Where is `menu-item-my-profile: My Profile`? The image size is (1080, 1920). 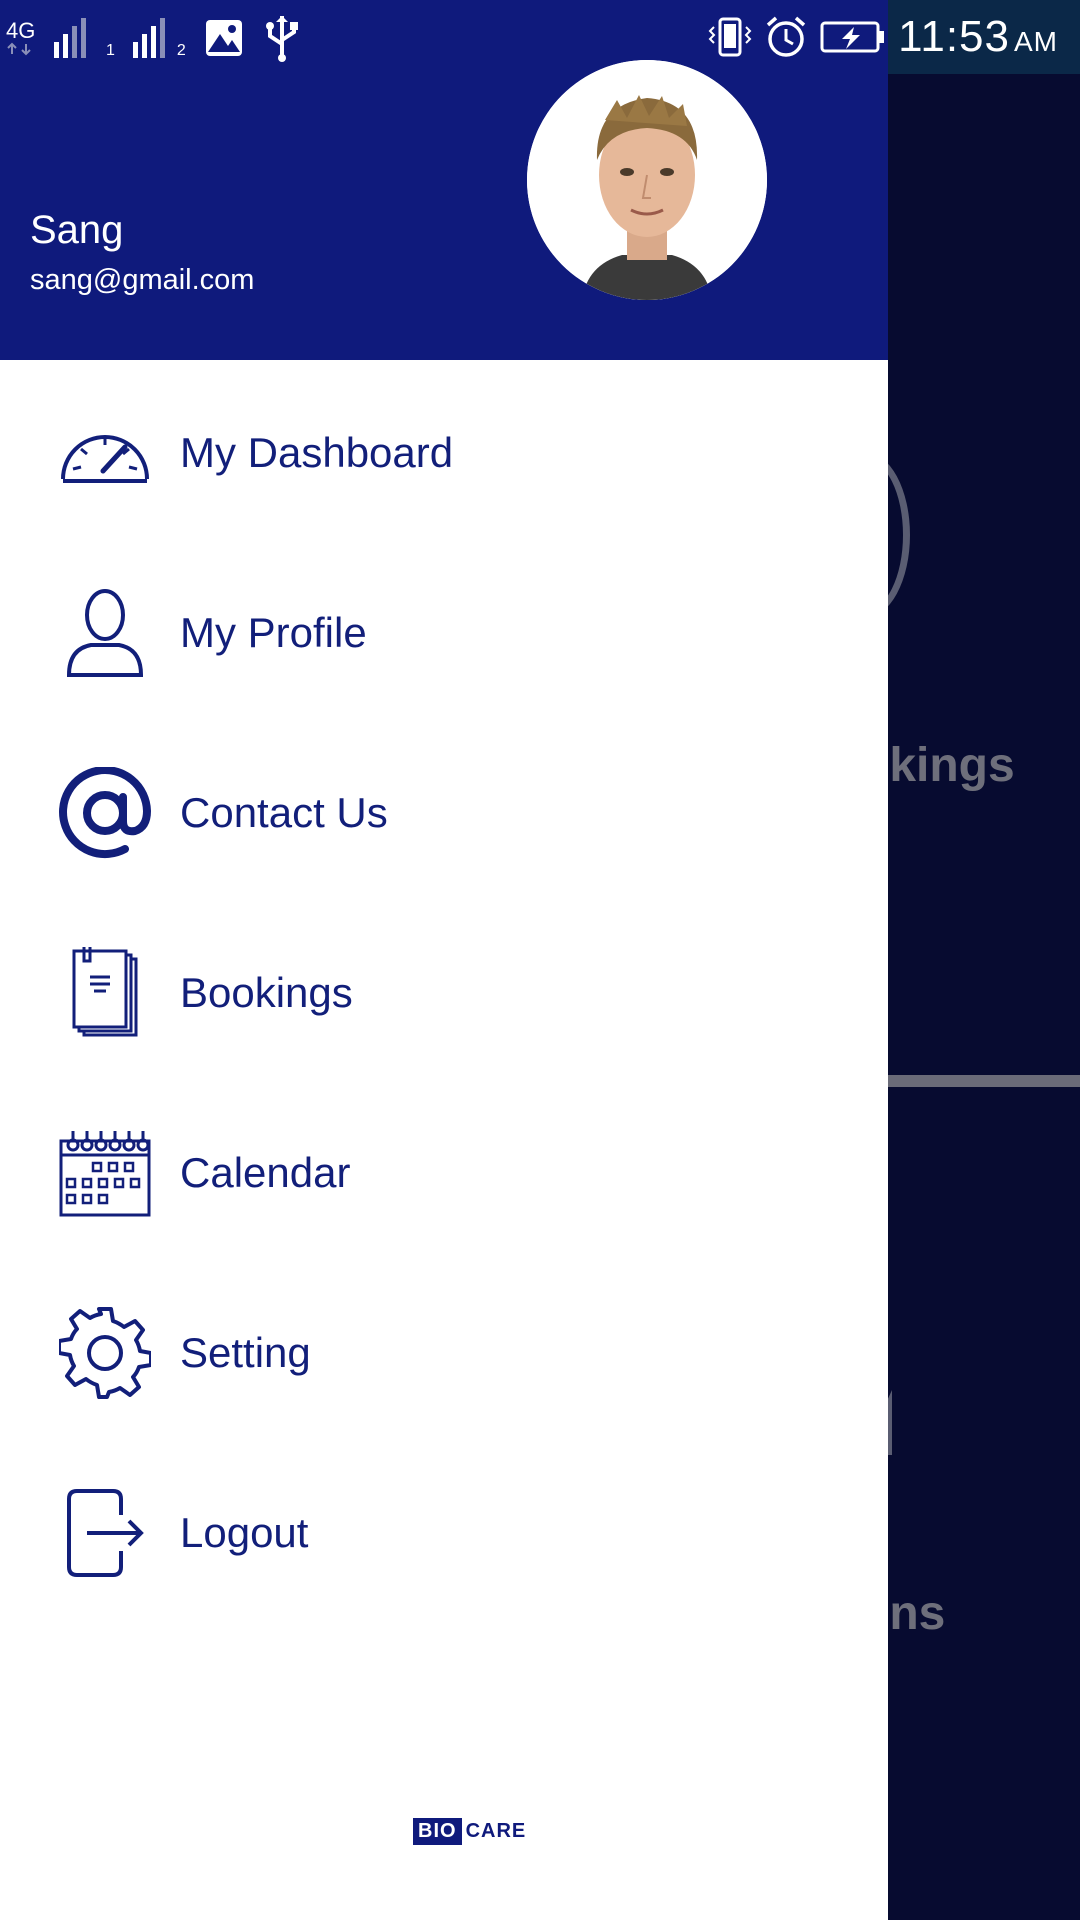
menu-item-my-profile: My Profile is located at coordinates (444, 633).